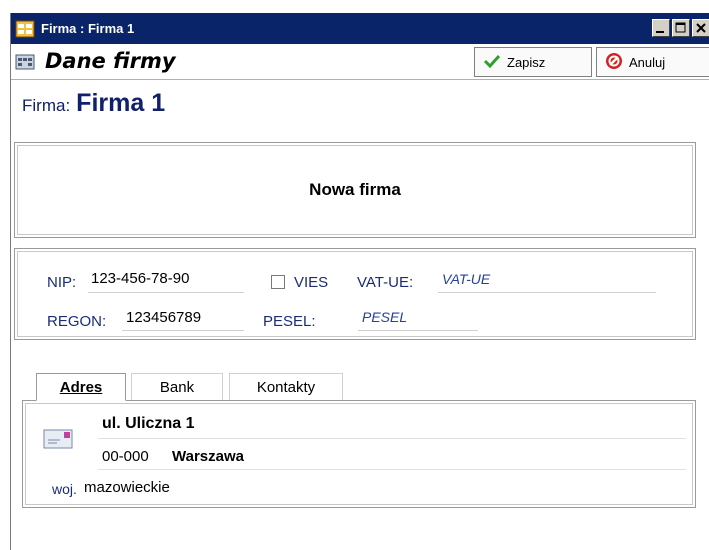  I want to click on company-heading: Firma: Firma 1, so click(93, 103).